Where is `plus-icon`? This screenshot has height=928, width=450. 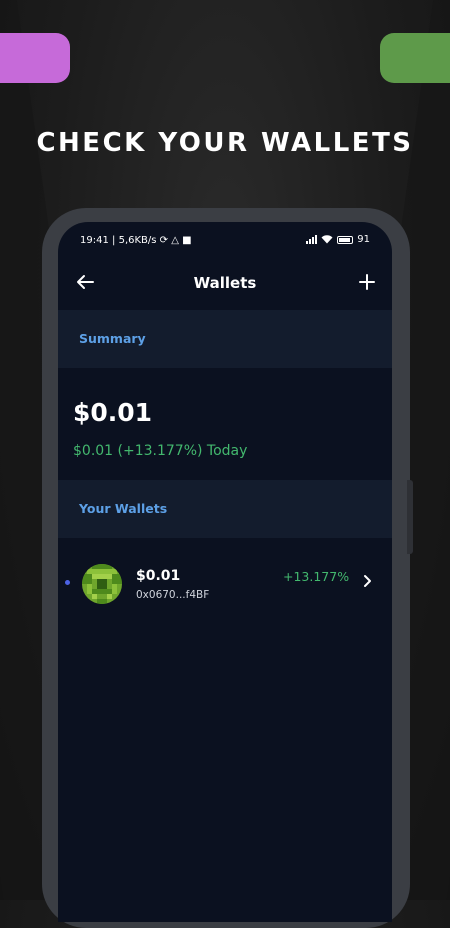 plus-icon is located at coordinates (367, 282).